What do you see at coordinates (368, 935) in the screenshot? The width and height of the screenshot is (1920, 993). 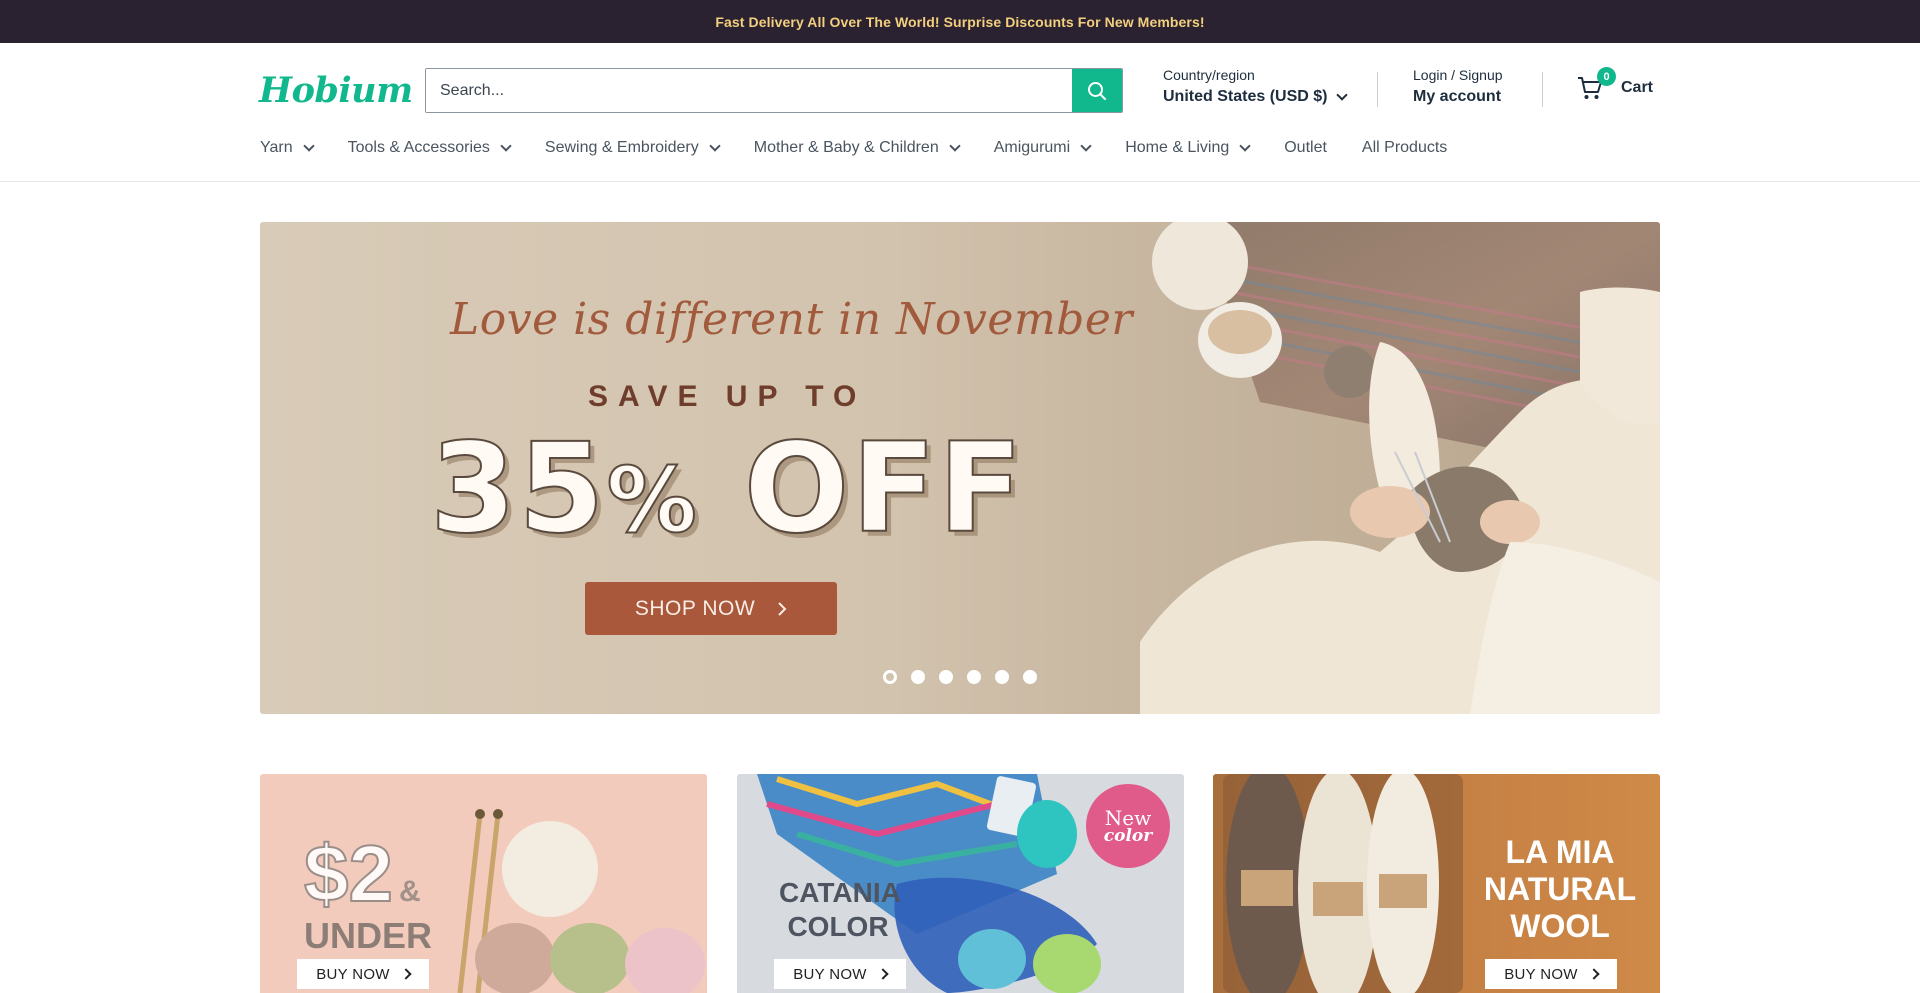 I see `promo-1-under: UNDER` at bounding box center [368, 935].